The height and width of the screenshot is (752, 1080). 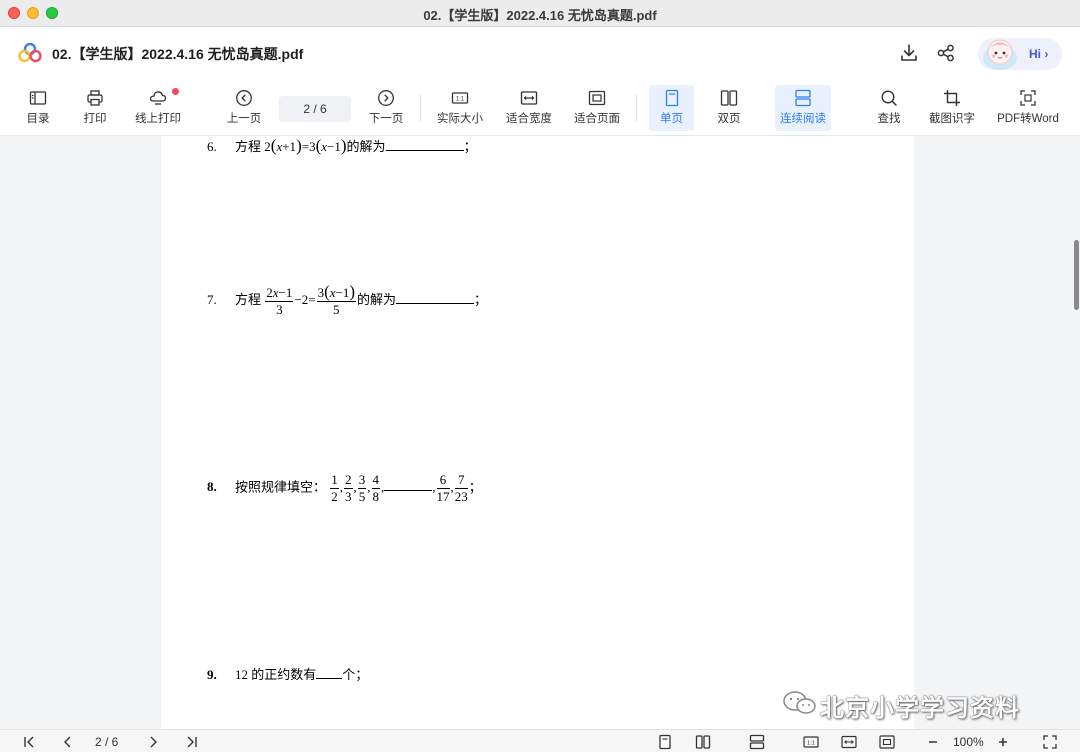 What do you see at coordinates (540, 53) in the screenshot?
I see `app-header: 02.【学生版】2022.4.16 无忧岛真题.pdf Hi ›` at bounding box center [540, 53].